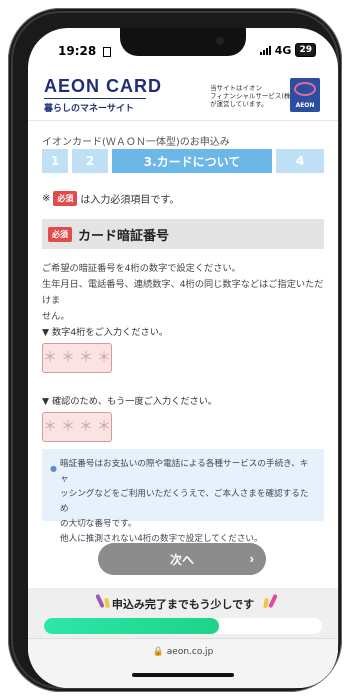  I want to click on signal-icon, so click(265, 50).